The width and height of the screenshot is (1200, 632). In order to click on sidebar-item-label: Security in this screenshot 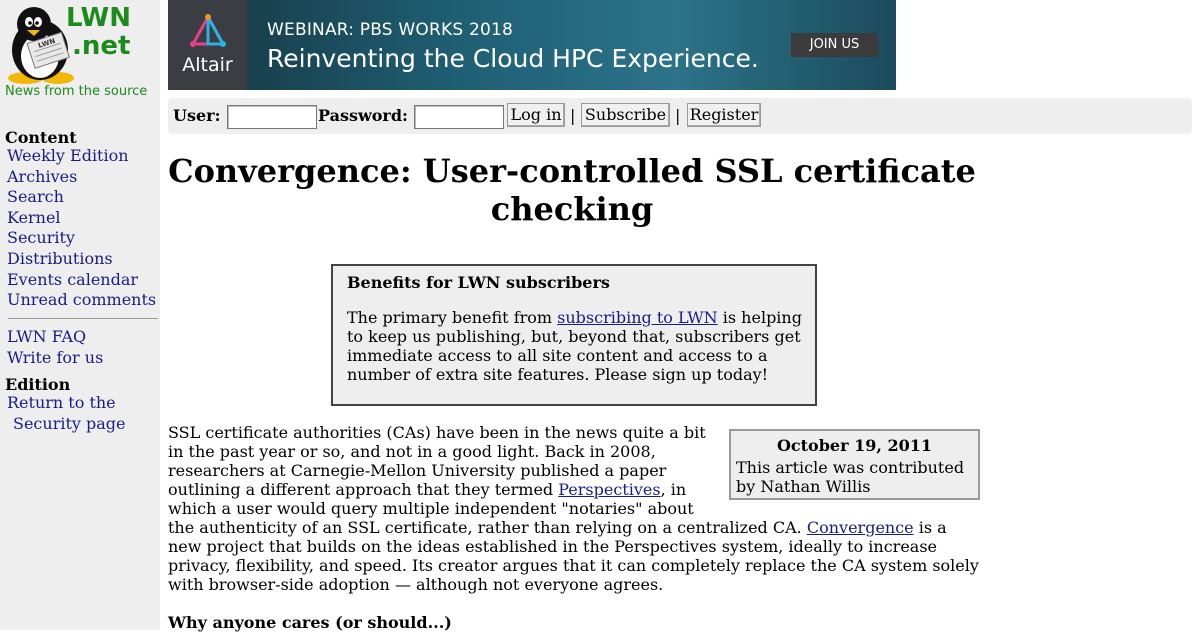, I will do `click(41, 237)`.